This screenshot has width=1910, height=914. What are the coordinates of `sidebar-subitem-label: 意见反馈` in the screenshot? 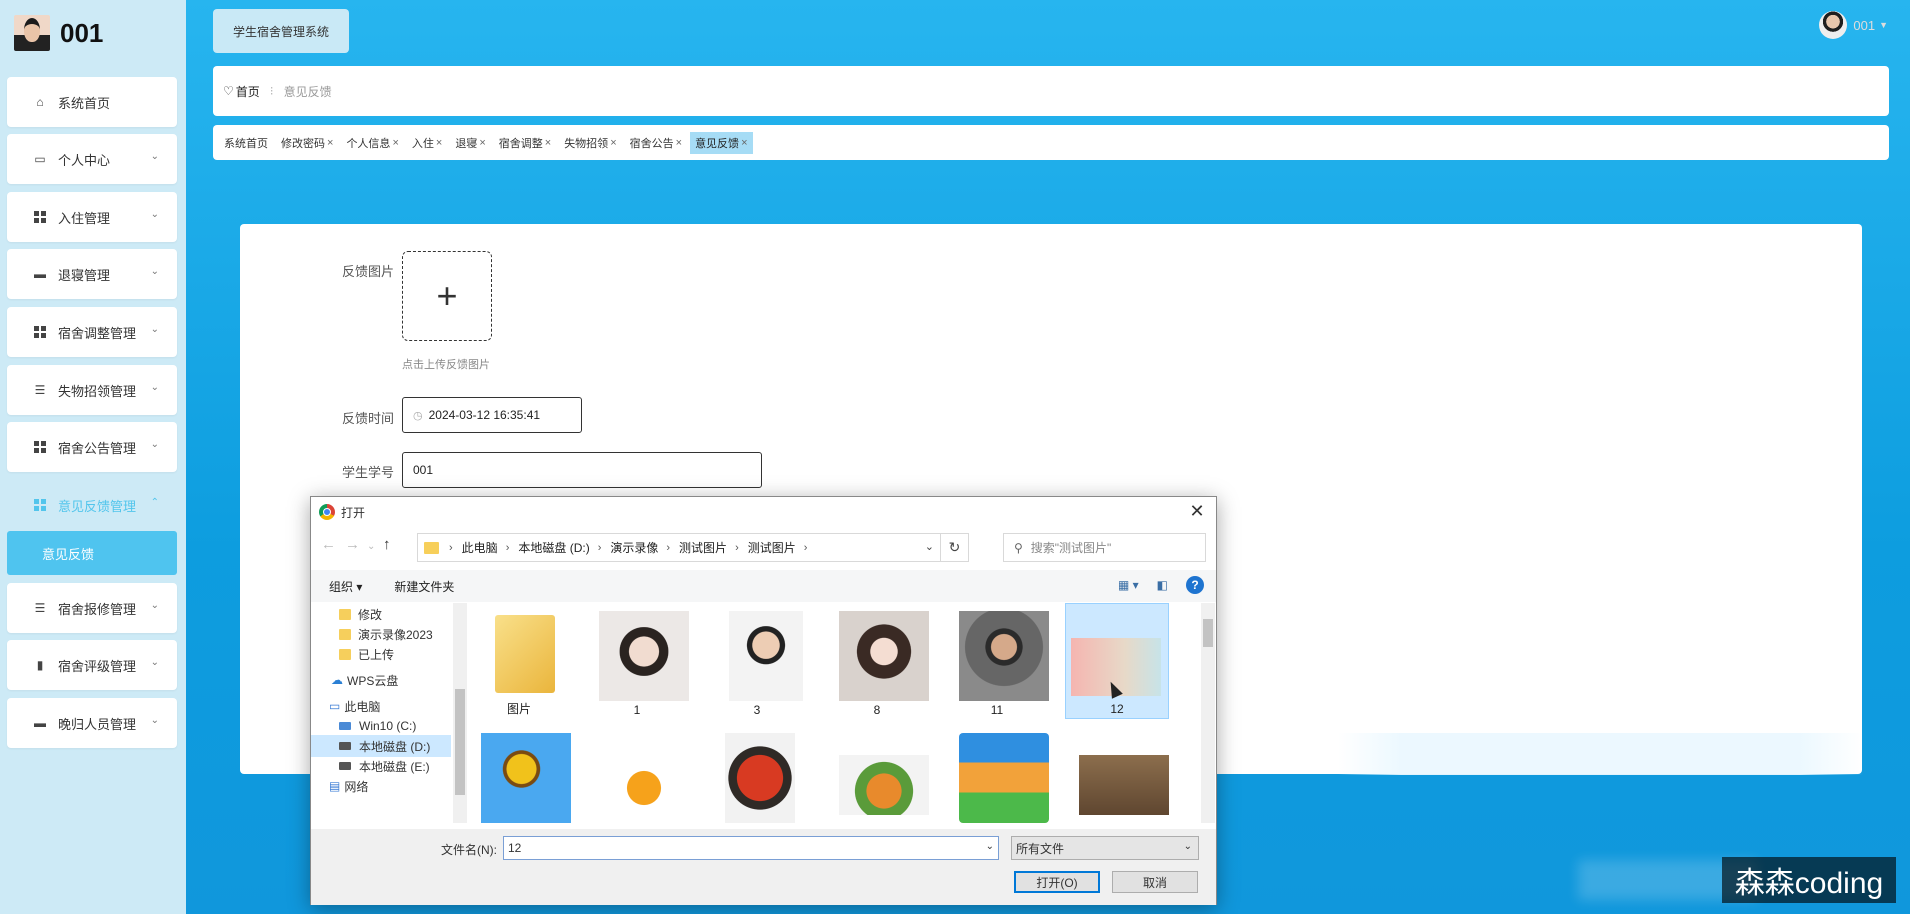 It's located at (68, 554).